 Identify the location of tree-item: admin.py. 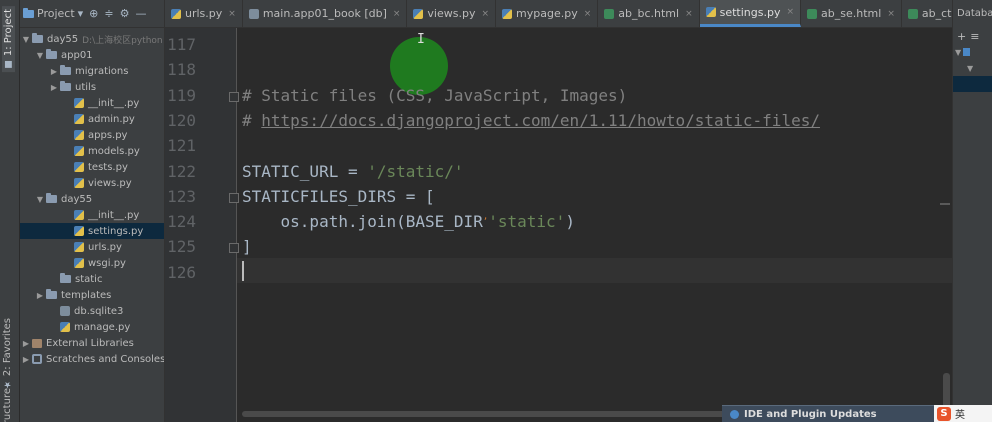
(92, 119).